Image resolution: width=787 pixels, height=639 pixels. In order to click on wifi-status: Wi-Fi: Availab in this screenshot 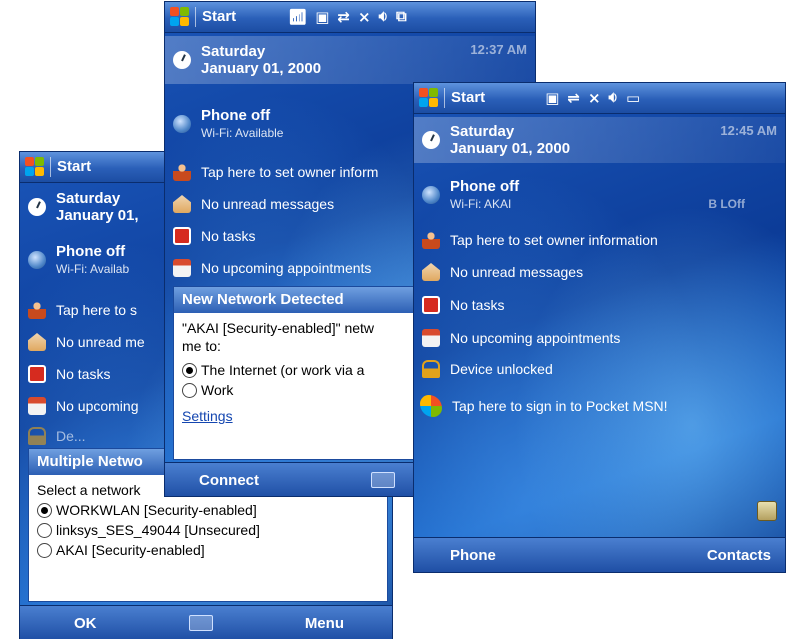, I will do `click(93, 268)`.